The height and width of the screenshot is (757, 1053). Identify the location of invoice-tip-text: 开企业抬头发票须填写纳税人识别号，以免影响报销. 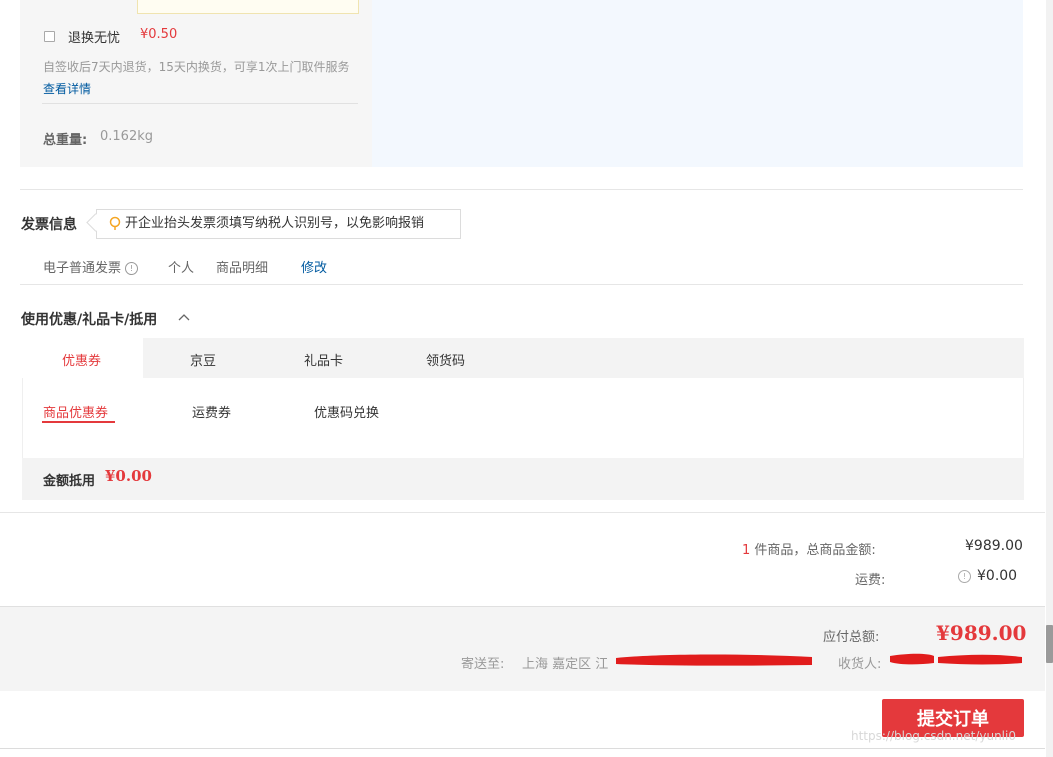
(275, 223).